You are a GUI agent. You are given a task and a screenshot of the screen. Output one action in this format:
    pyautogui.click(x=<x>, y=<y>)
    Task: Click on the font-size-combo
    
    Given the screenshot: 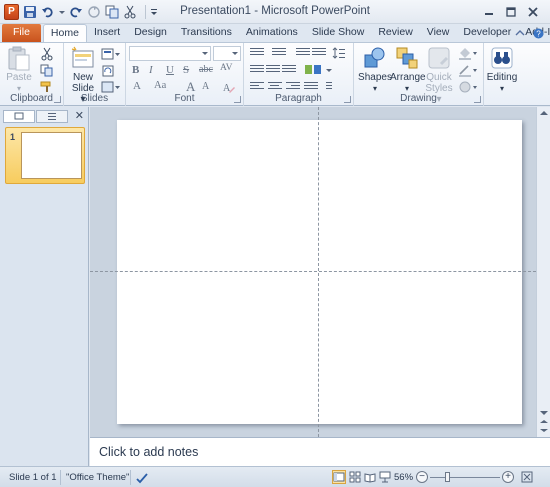 What is the action you would take?
    pyautogui.click(x=227, y=53)
    